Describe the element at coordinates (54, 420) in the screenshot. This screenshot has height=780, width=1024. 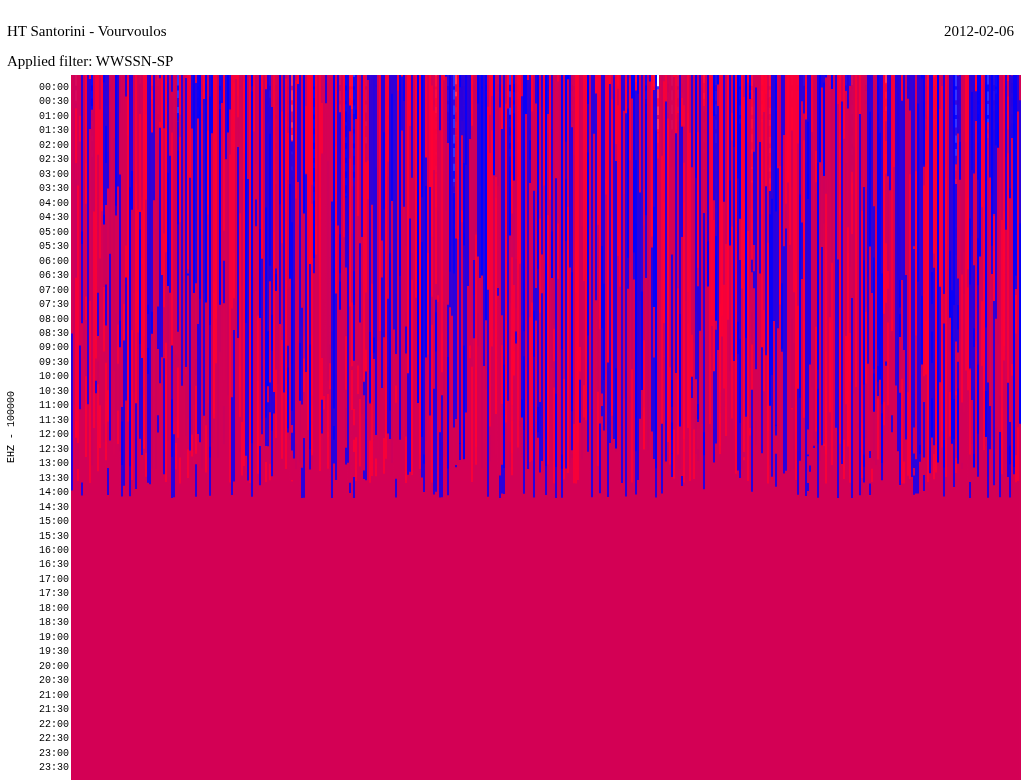
I see `time-label: 11:30` at that location.